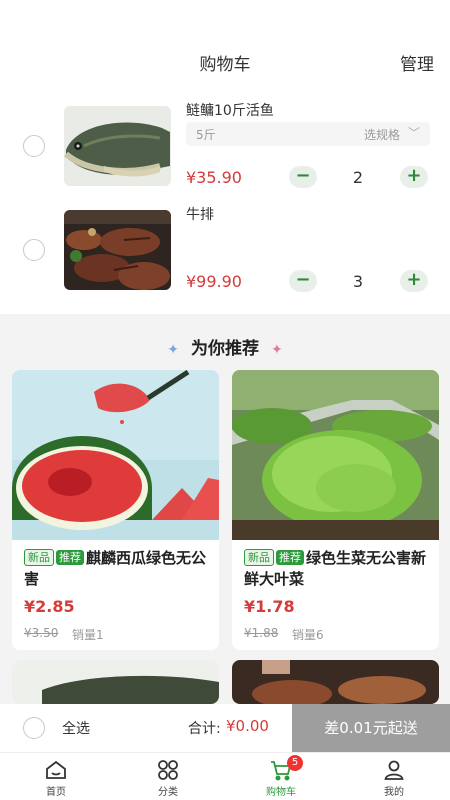 The height and width of the screenshot is (800, 450). I want to click on tab-label: 我的, so click(394, 792).